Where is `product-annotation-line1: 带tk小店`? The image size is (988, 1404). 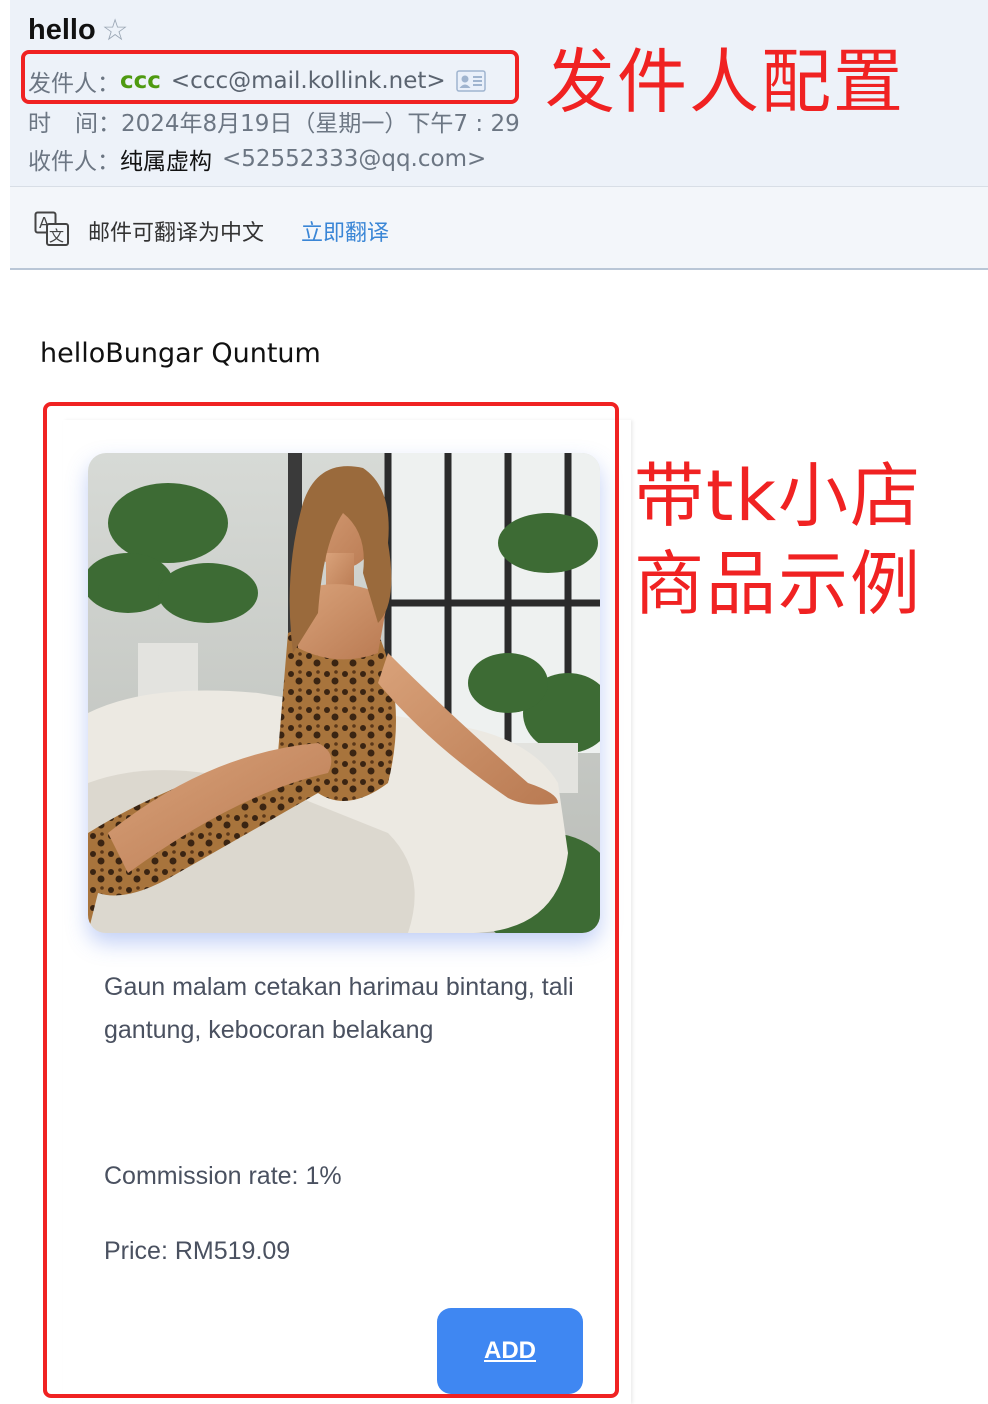
product-annotation-line1: 带tk小店 is located at coordinates (778, 496).